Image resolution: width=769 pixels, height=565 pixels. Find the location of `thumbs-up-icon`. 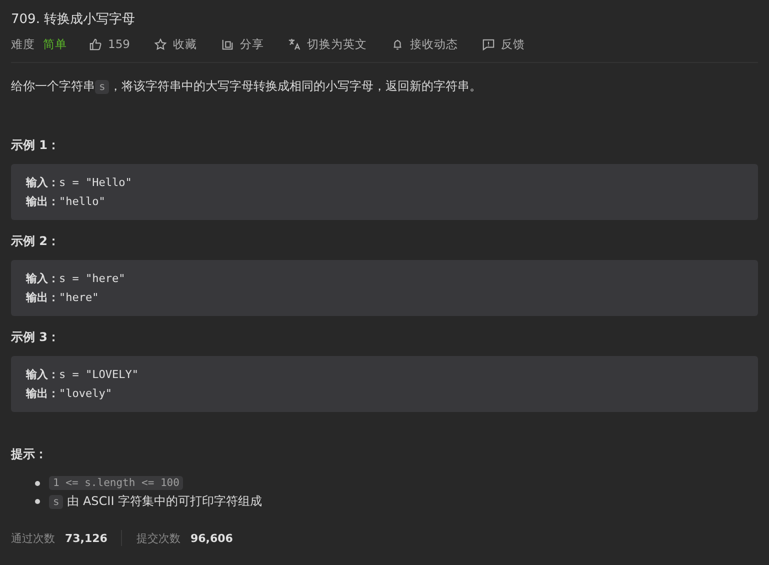

thumbs-up-icon is located at coordinates (95, 44).